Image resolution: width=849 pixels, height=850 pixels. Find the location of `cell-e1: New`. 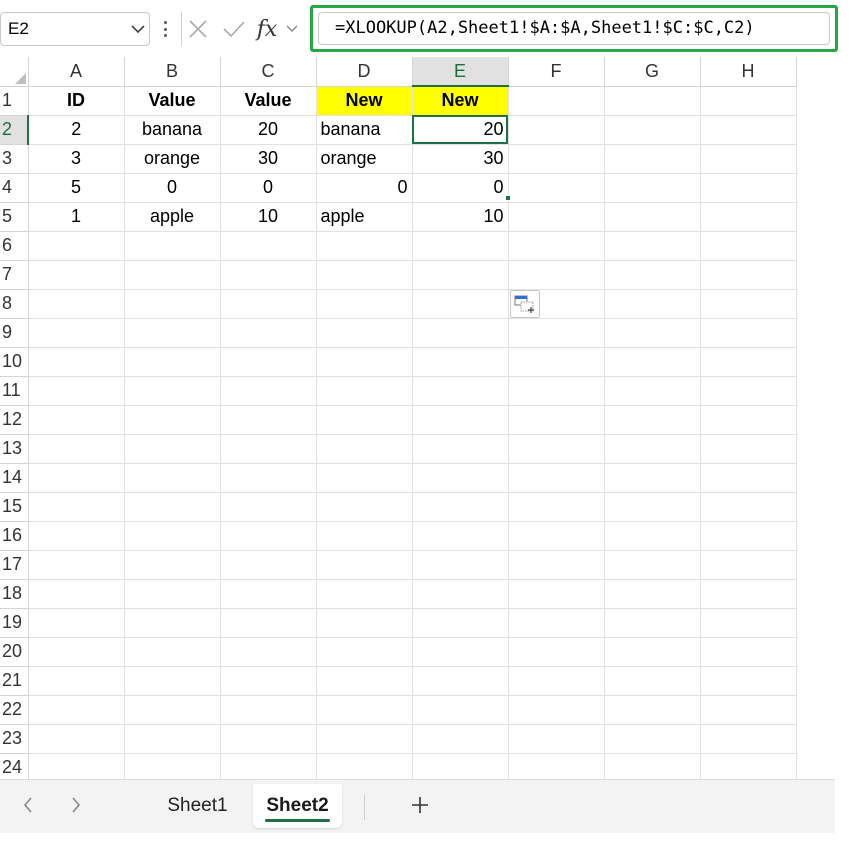

cell-e1: New is located at coordinates (460, 101).